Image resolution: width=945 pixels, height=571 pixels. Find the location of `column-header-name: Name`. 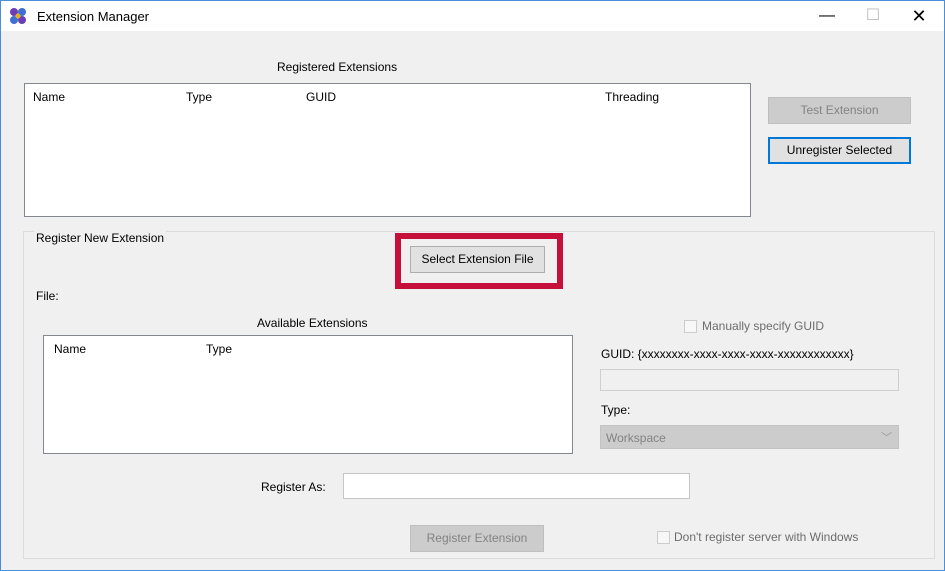

column-header-name: Name is located at coordinates (49, 97).